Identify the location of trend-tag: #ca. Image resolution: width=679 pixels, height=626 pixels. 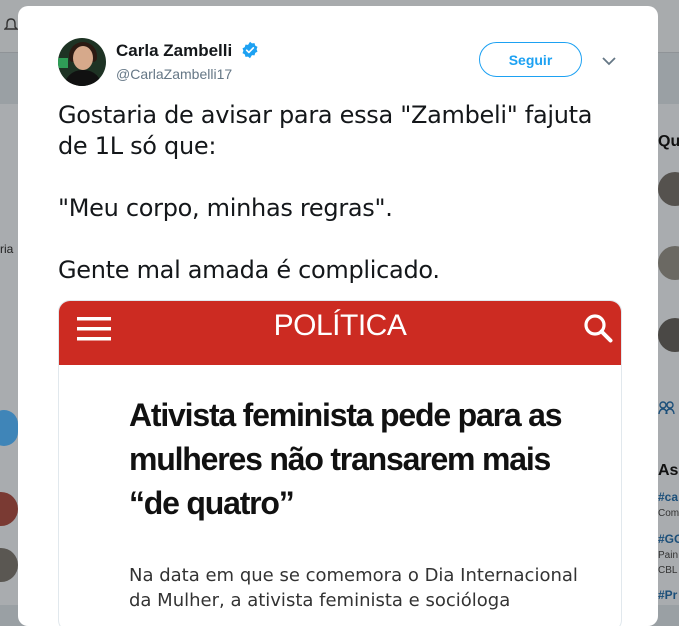
(668, 497).